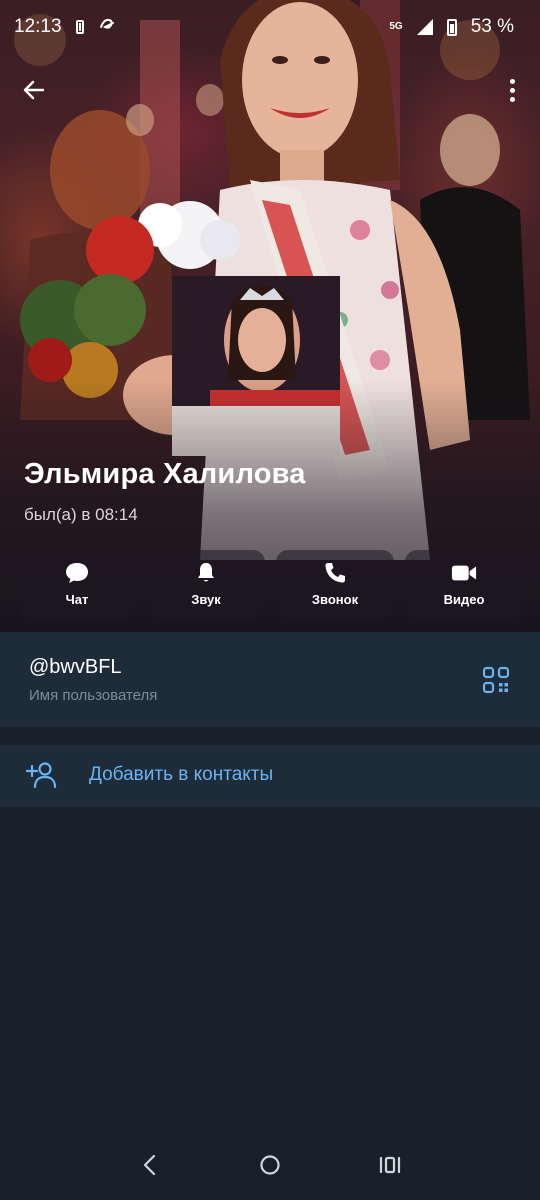 This screenshot has height=1200, width=540. Describe the element at coordinates (270, 584) in the screenshot. I see `action-buttons: Чат Звук Звонок Видео` at that location.